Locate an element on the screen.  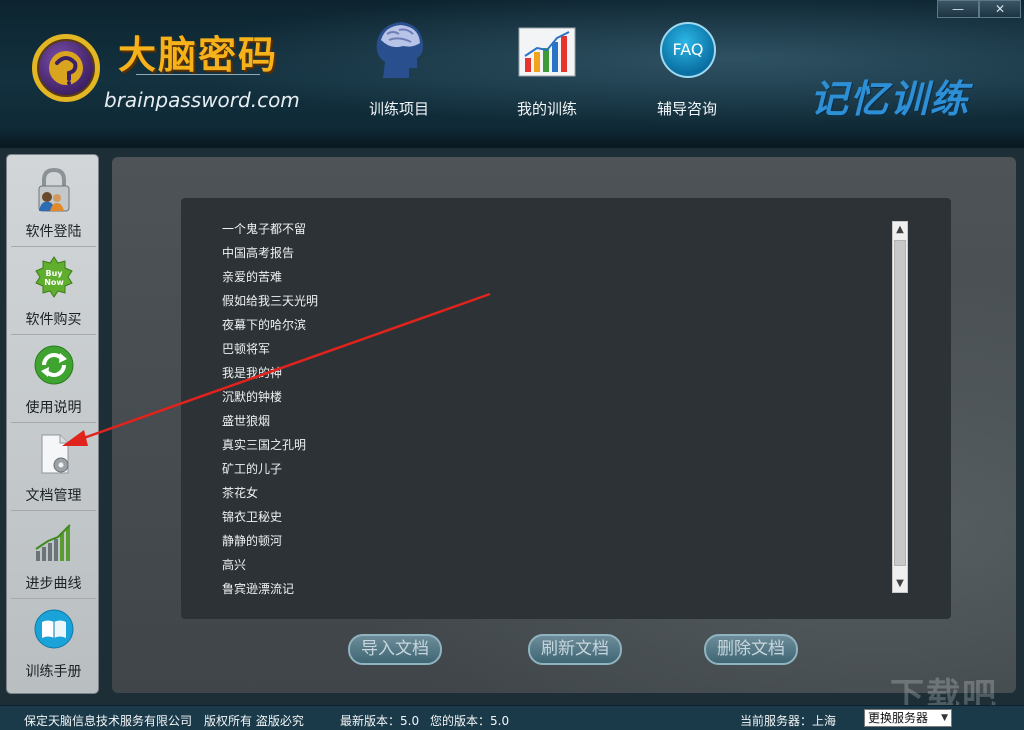
list-item: 亲爱的苦难 is located at coordinates (542, 278).